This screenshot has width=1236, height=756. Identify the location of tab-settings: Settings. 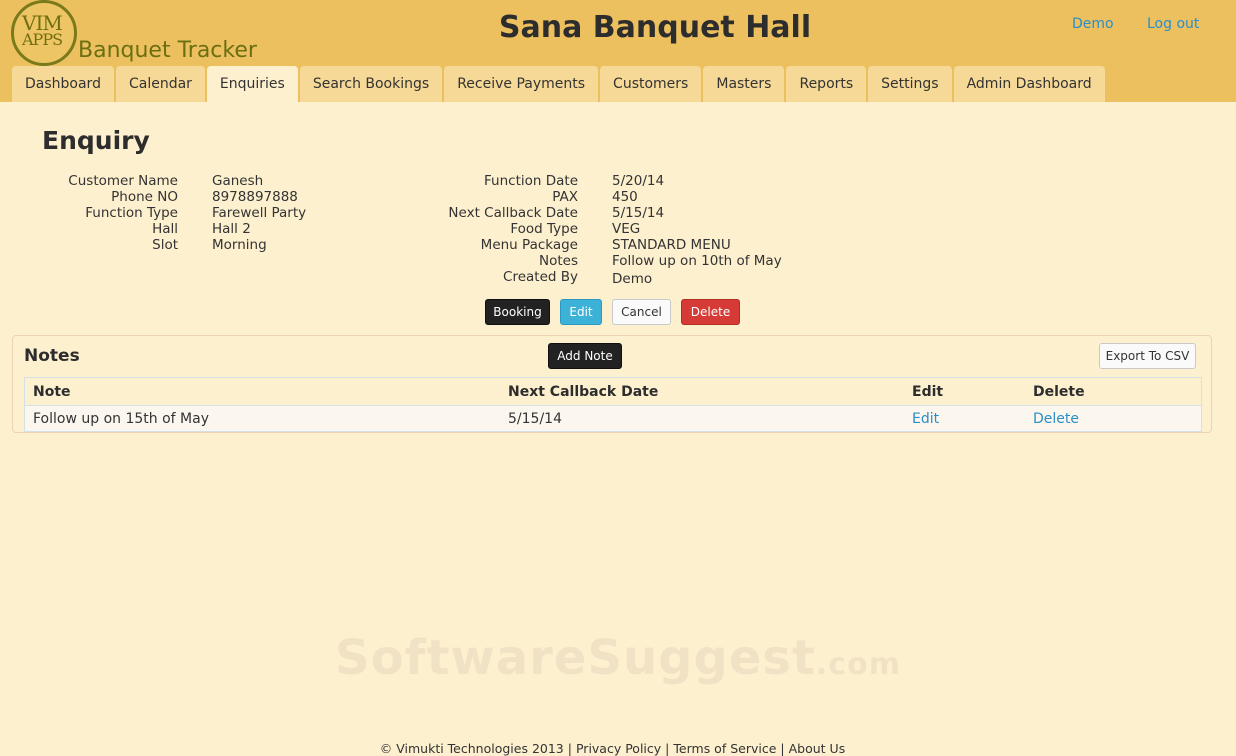
(910, 84).